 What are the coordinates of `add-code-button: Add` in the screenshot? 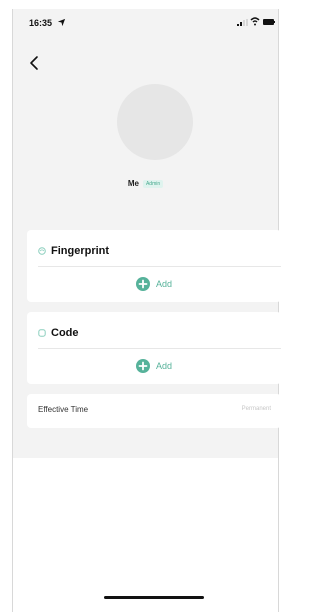 It's located at (154, 366).